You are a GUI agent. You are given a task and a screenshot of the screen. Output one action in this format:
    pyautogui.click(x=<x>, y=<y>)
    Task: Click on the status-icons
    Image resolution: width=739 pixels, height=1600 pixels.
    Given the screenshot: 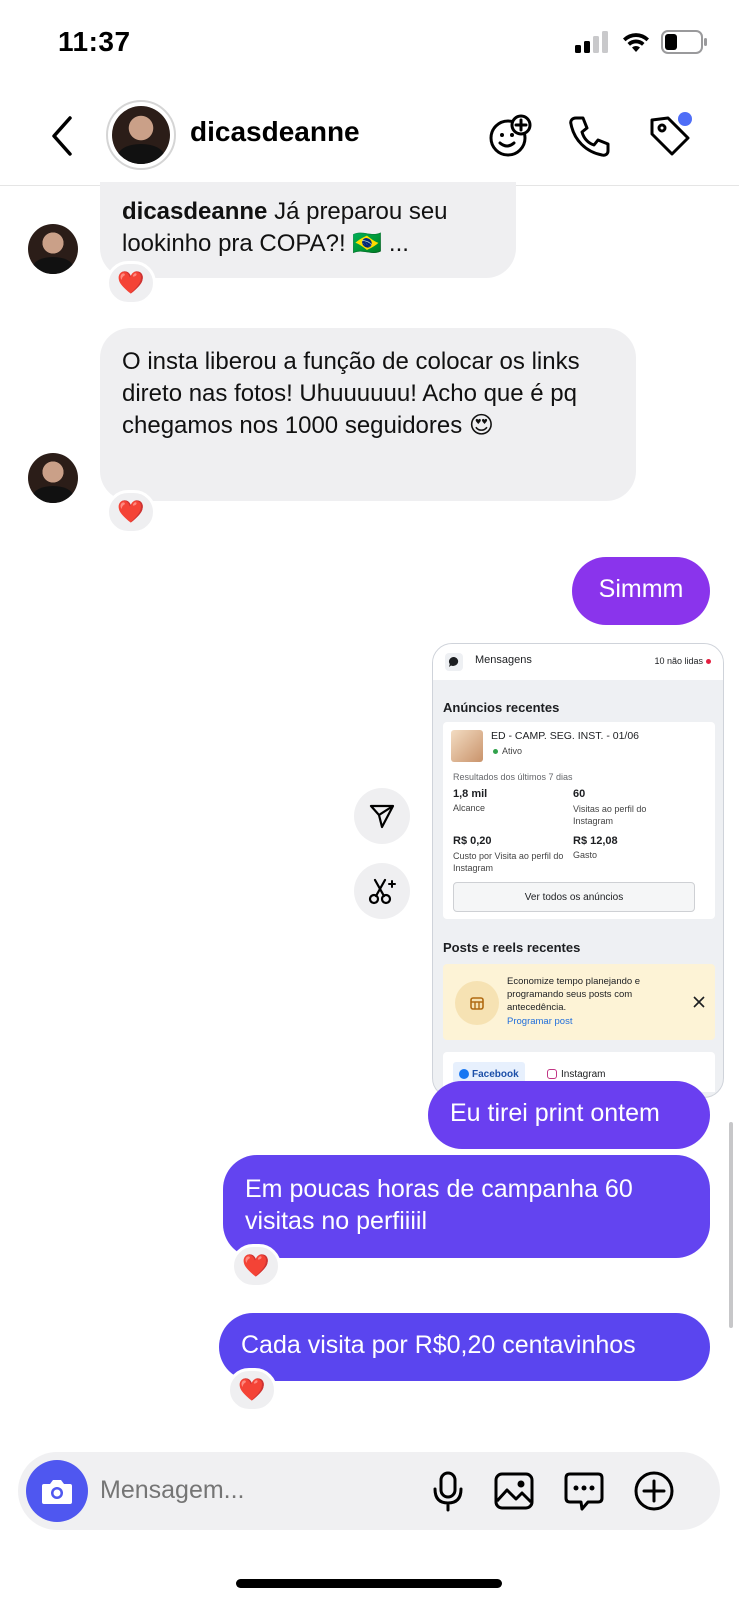 What is the action you would take?
    pyautogui.click(x=642, y=42)
    